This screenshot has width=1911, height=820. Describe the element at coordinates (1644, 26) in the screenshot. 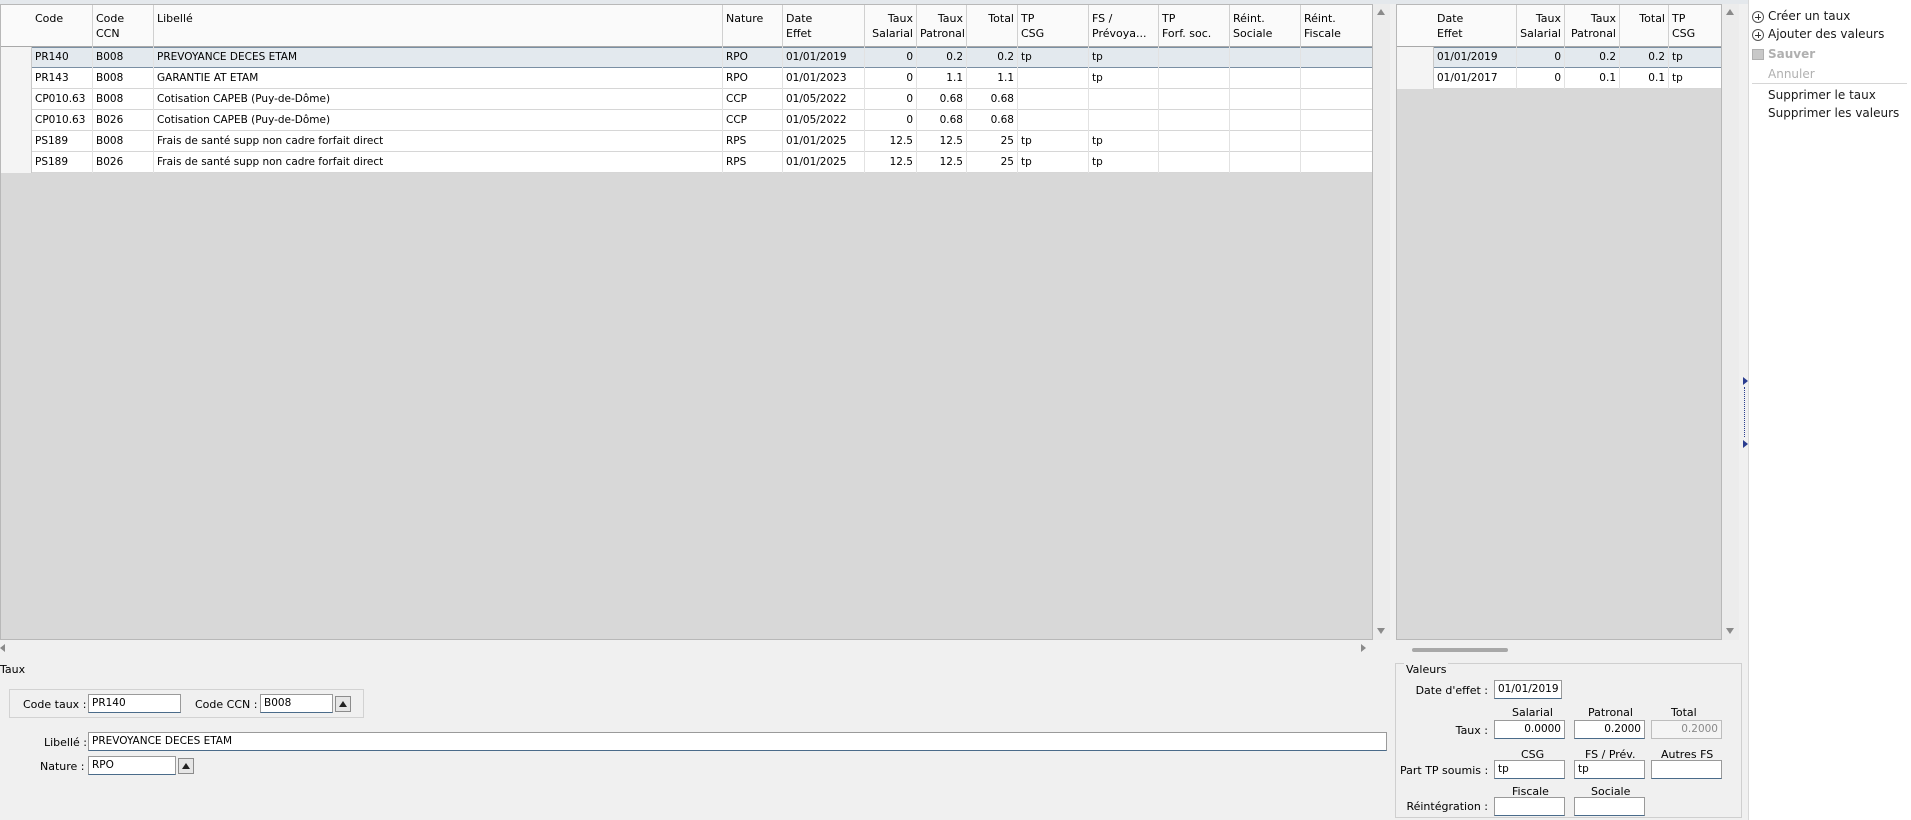

I see `values-grid-column-header: Total` at that location.